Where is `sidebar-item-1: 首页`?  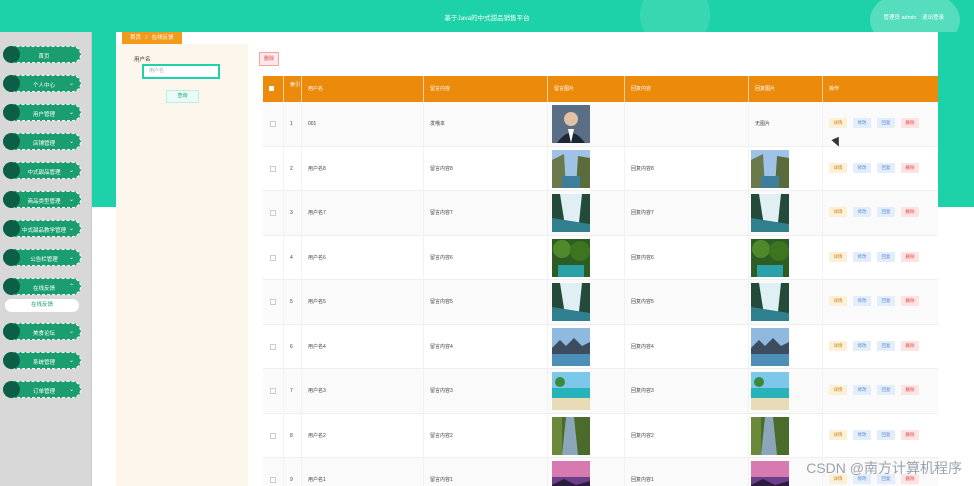
sidebar-item-1: 首页 is located at coordinates (42, 54).